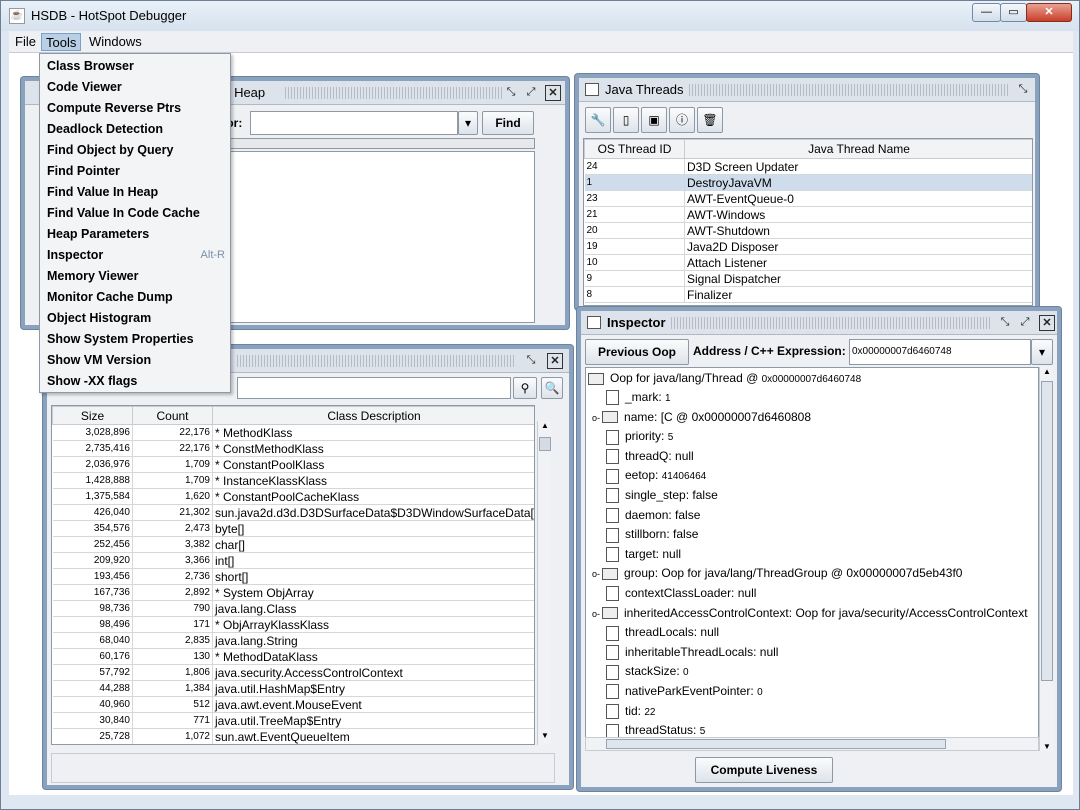 This screenshot has width=1080, height=810. What do you see at coordinates (370, 237) in the screenshot?
I see `results-area` at bounding box center [370, 237].